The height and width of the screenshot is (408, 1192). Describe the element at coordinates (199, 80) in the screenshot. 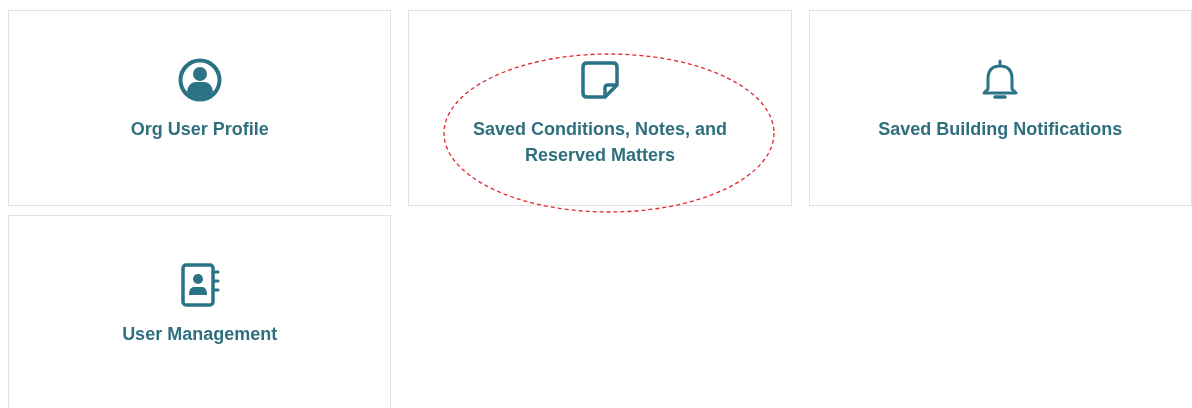

I see `user-circle-icon` at that location.